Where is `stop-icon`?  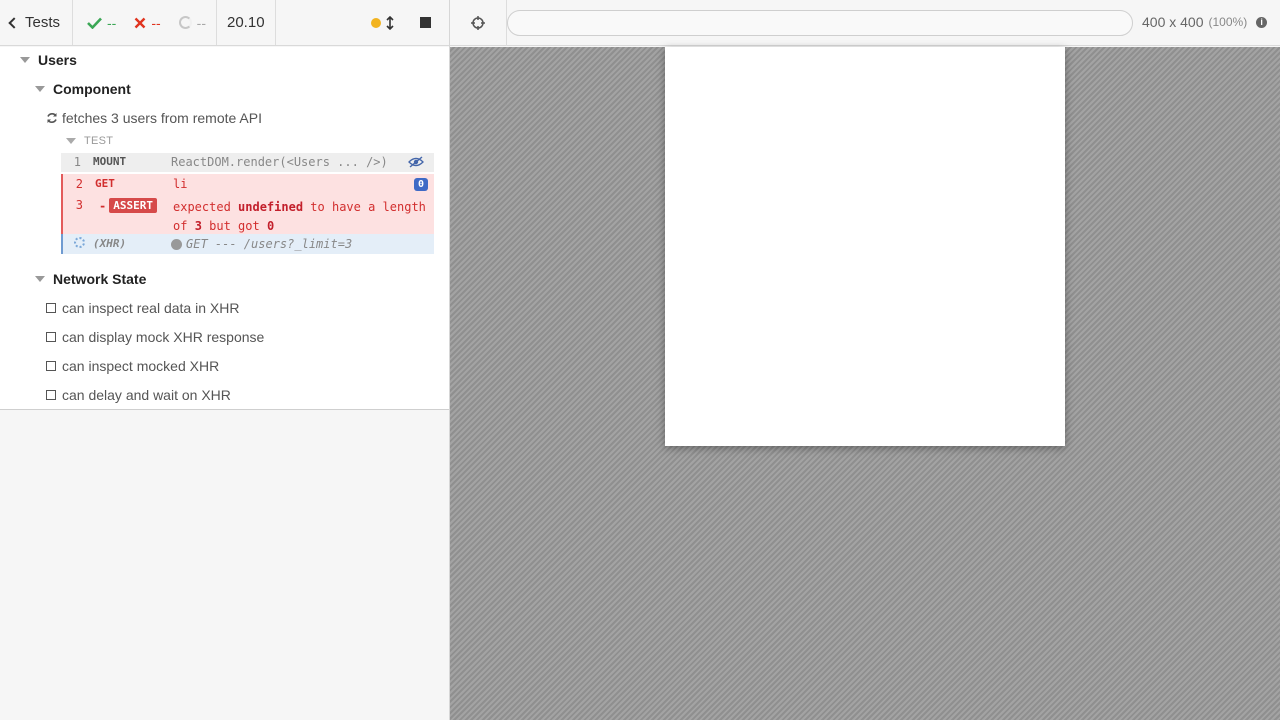 stop-icon is located at coordinates (425, 22).